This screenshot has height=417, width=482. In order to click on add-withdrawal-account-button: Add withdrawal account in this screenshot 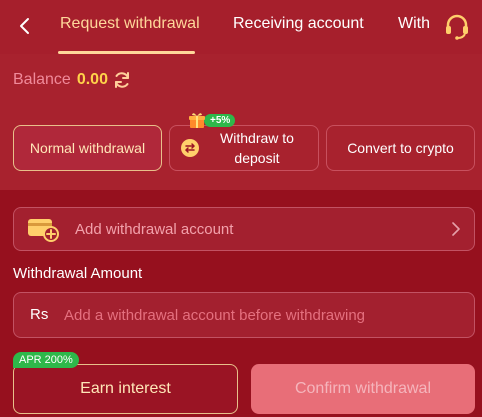, I will do `click(244, 229)`.